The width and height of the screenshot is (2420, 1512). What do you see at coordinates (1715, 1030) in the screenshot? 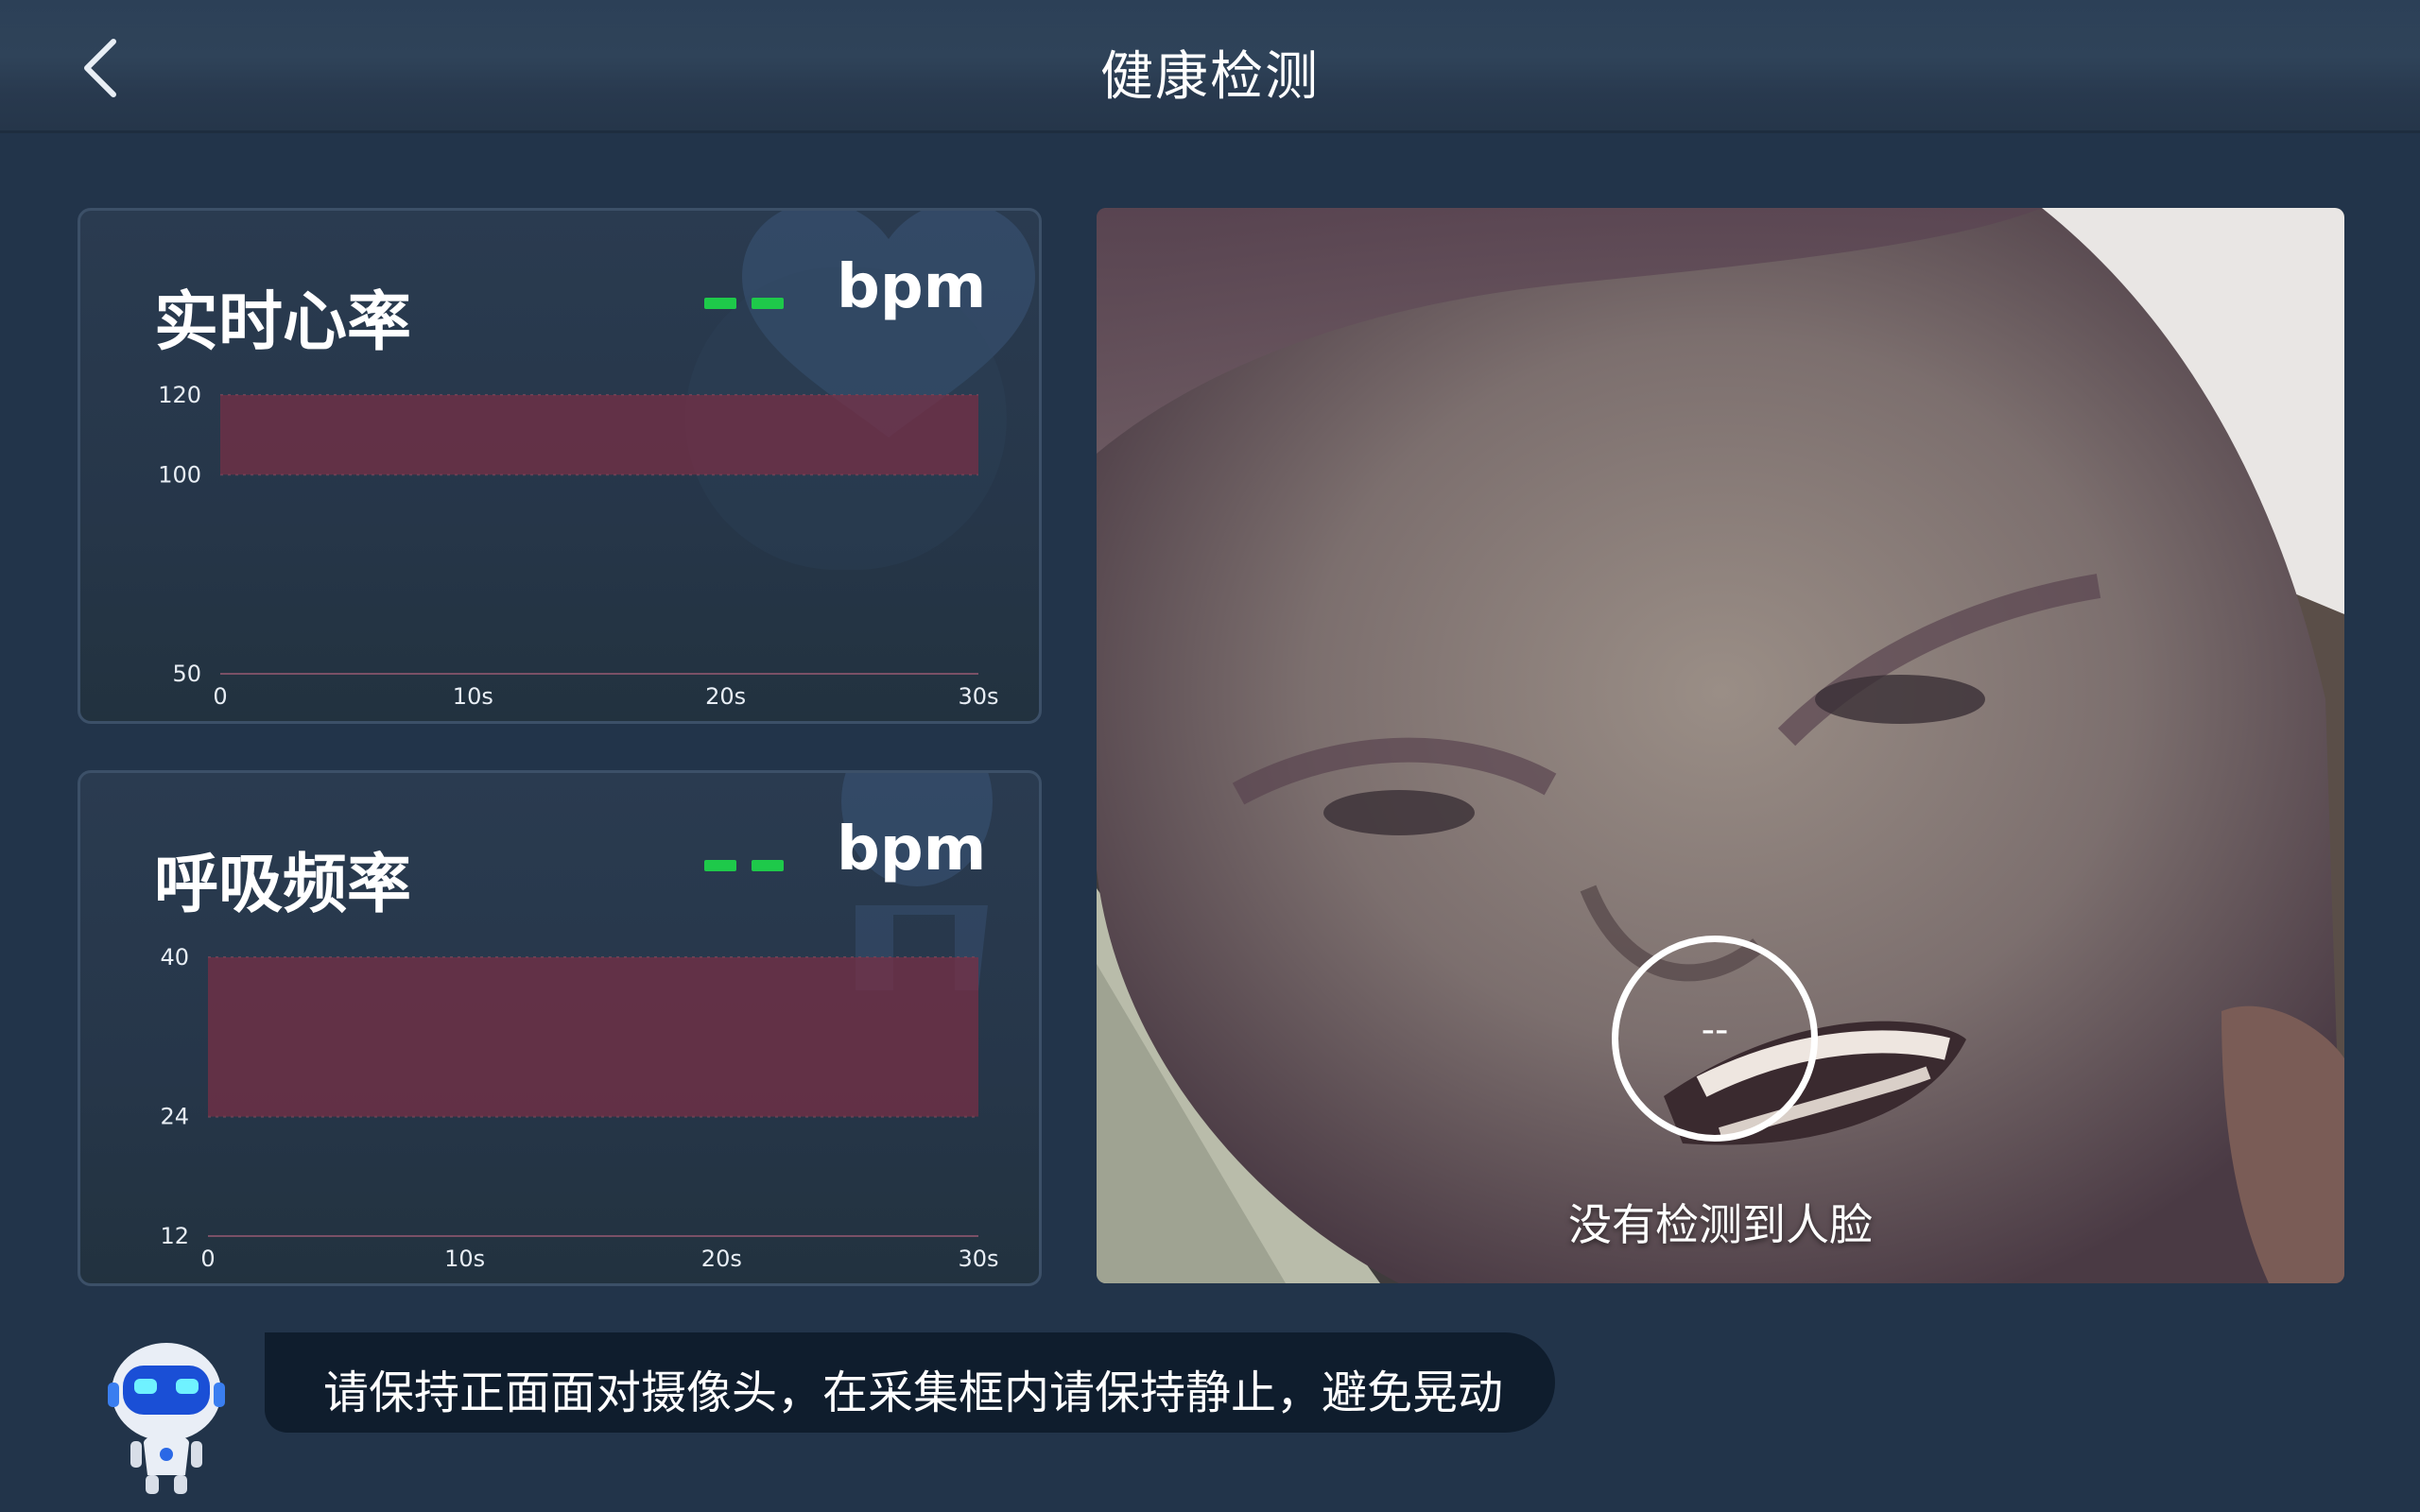
I see `face-detect-value: --` at bounding box center [1715, 1030].